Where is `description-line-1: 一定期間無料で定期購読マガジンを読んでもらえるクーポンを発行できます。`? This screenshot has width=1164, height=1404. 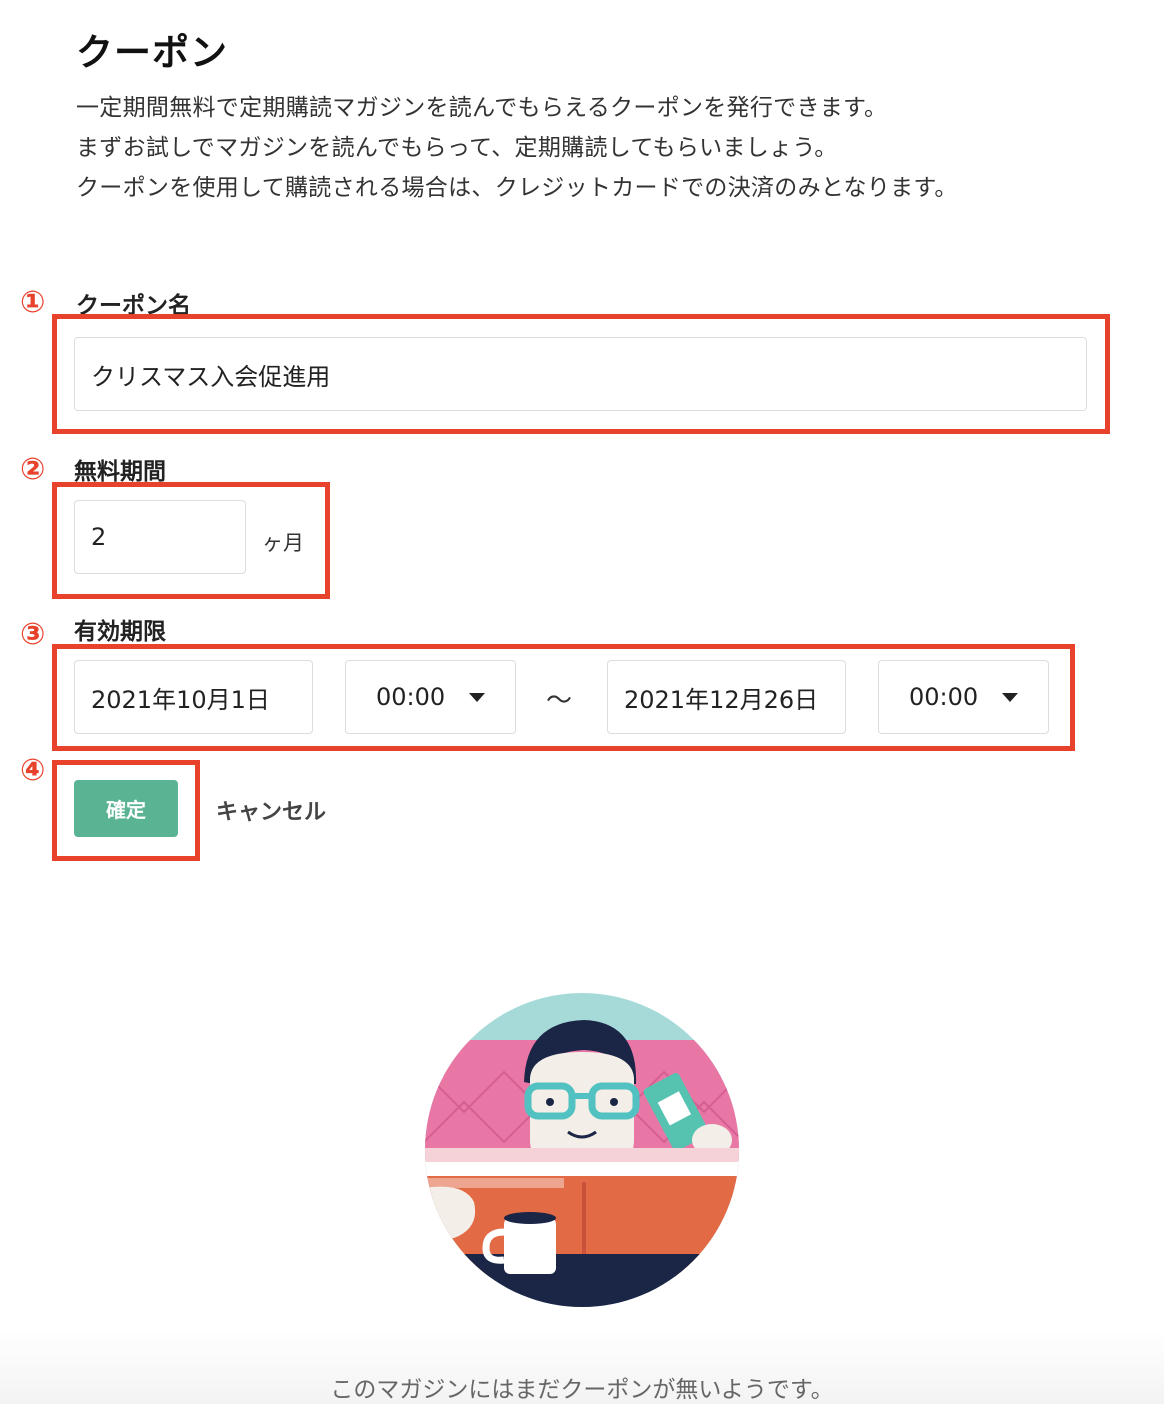 description-line-1: 一定期間無料で定期購読マガジンを読んでもらえるクーポンを発行できます。 is located at coordinates (482, 108).